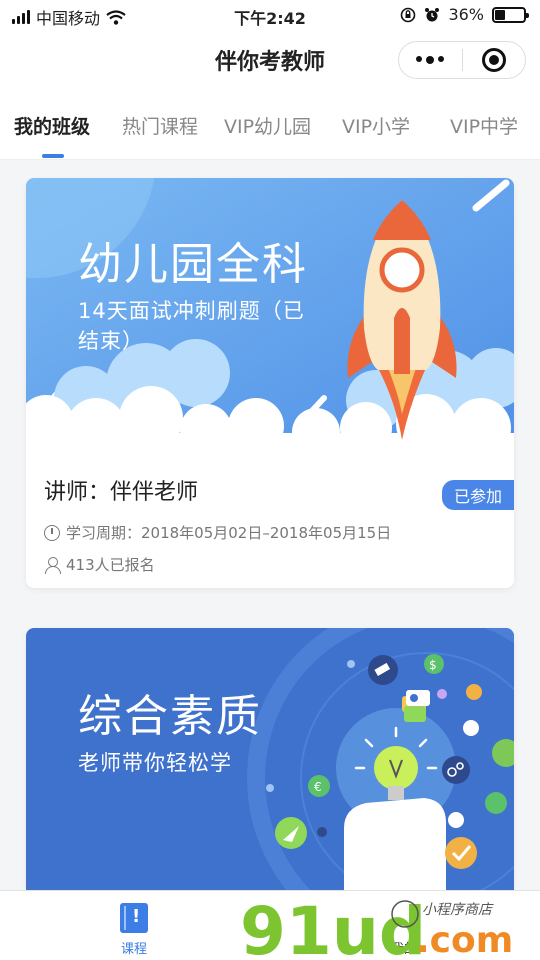 The width and height of the screenshot is (540, 960). Describe the element at coordinates (52, 532) in the screenshot. I see `clock-icon` at that location.